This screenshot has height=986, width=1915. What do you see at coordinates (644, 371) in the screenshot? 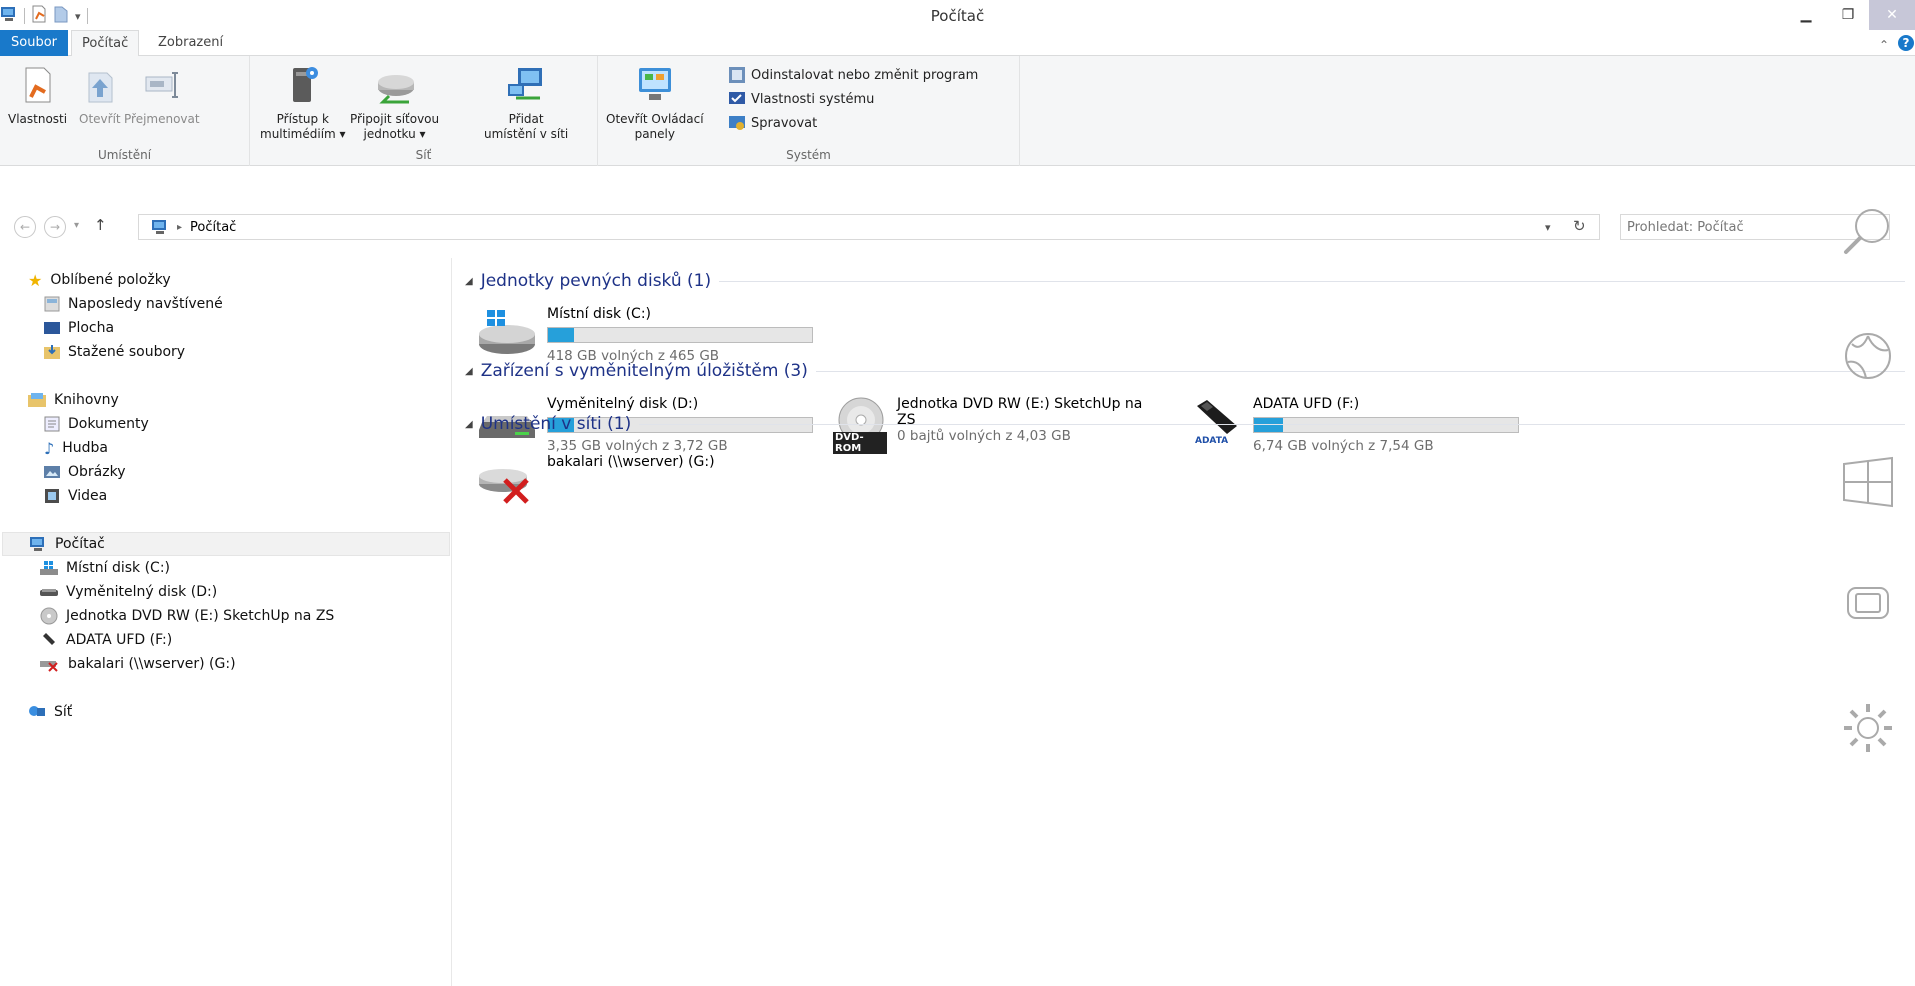
I see `section-removable-label: Zařízení s vyměnitelným úložištěm (3)` at bounding box center [644, 371].